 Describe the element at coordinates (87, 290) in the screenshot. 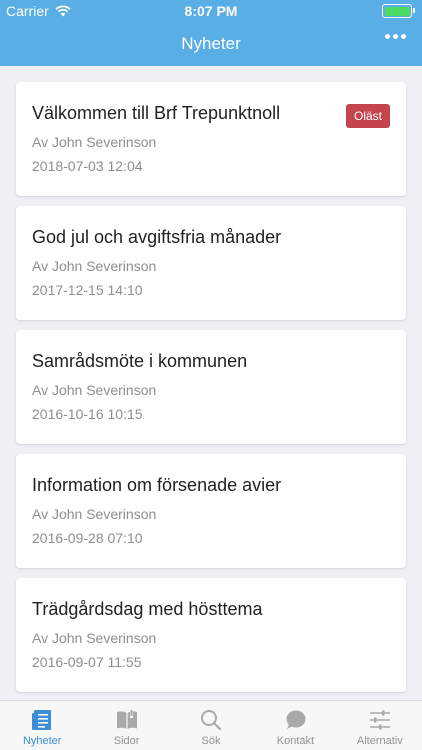

I see `news-date: 2017-12-15 14:10` at that location.